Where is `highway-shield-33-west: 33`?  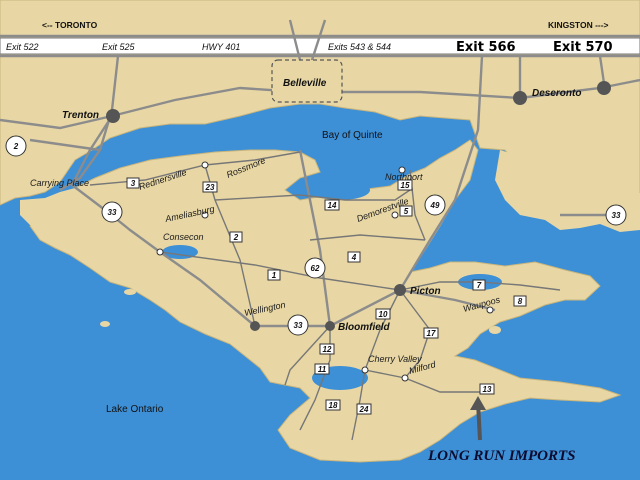
highway-shield-33-west: 33 is located at coordinates (112, 212).